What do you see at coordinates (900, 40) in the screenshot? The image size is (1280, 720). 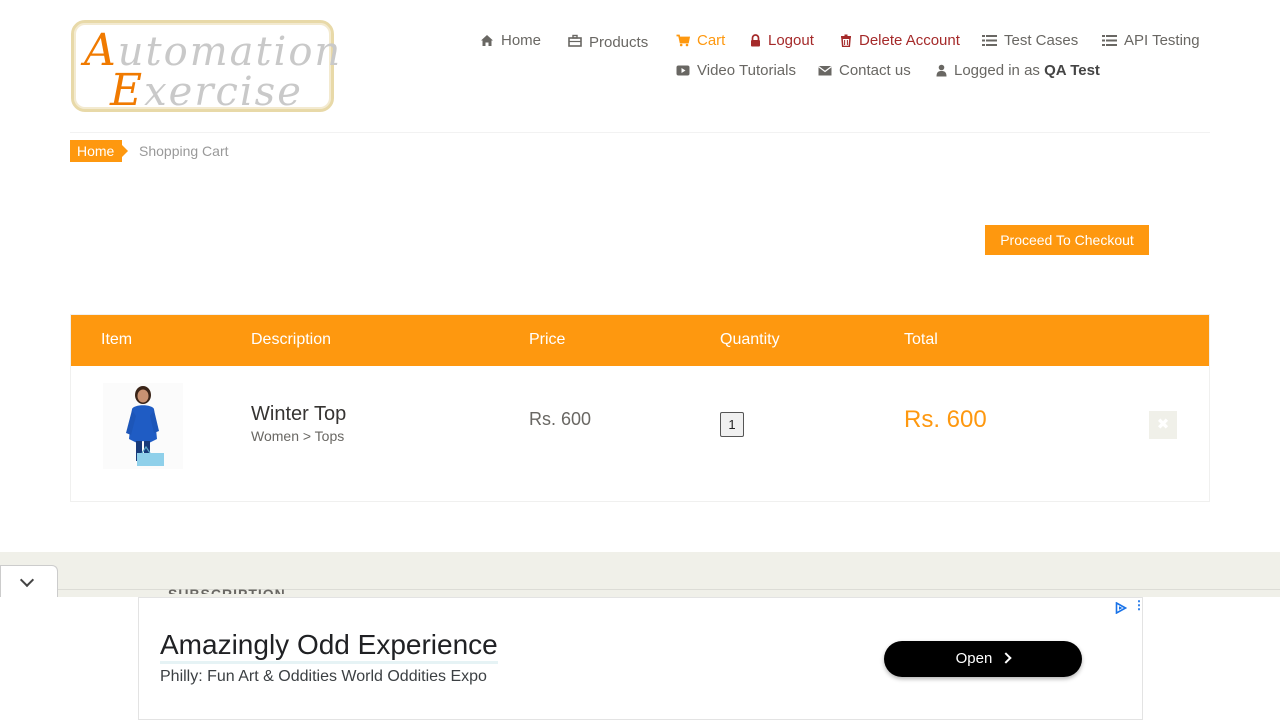 I see `nav-delete-account: Delete Account` at bounding box center [900, 40].